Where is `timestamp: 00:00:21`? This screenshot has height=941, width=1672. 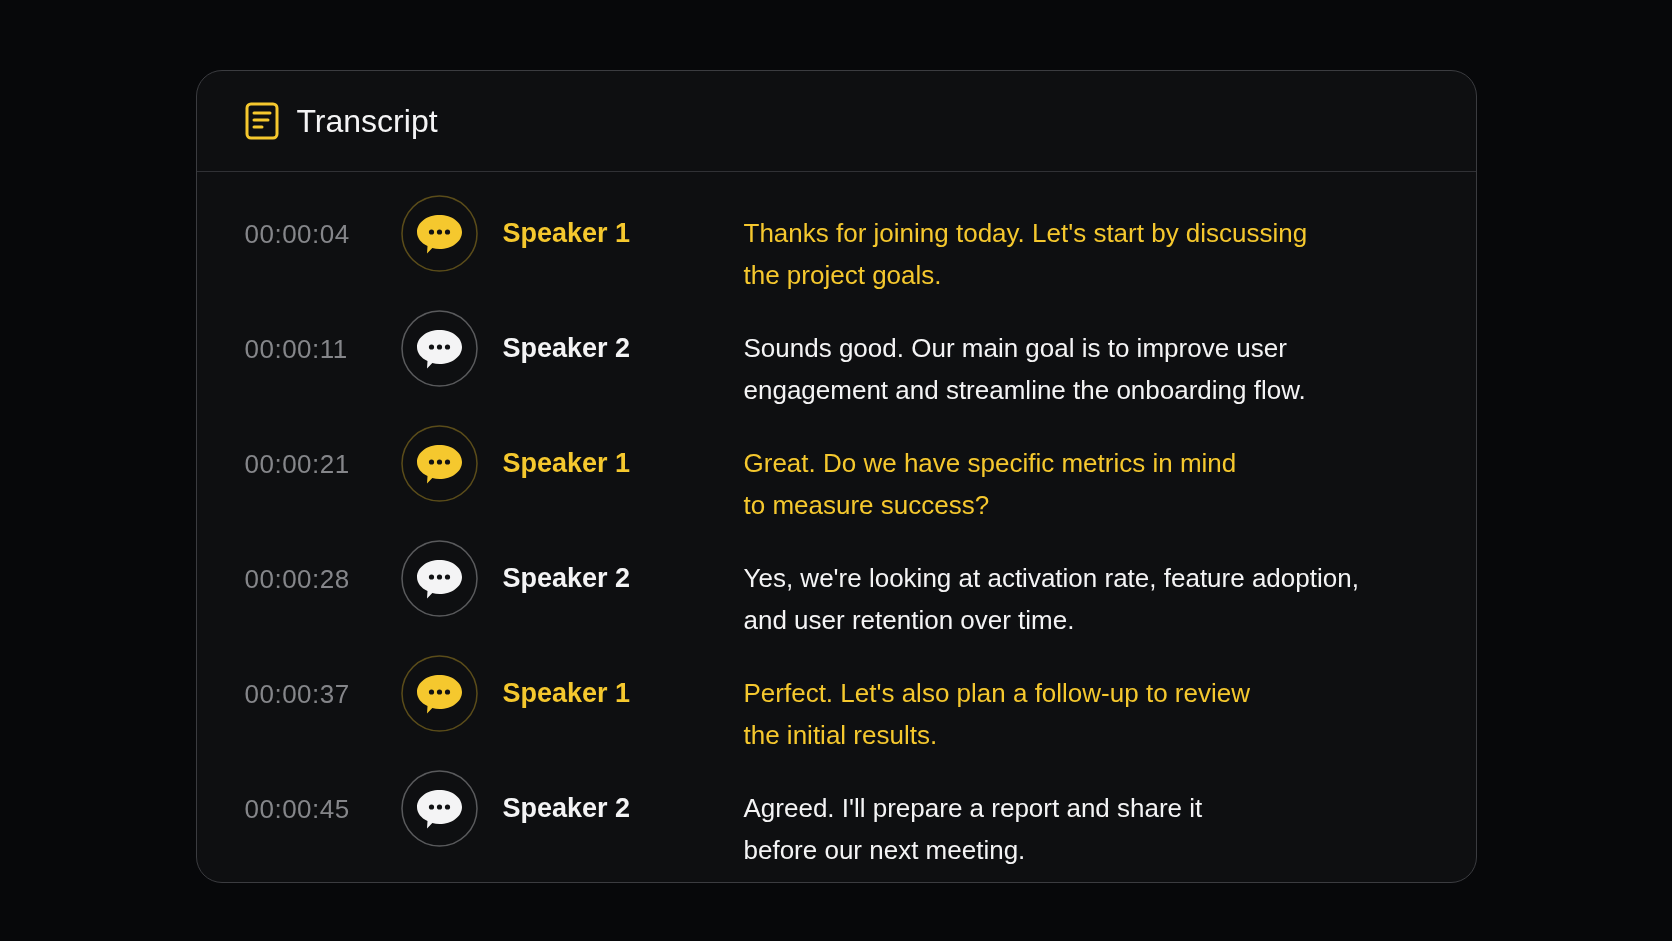
timestamp: 00:00:21 is located at coordinates (297, 463).